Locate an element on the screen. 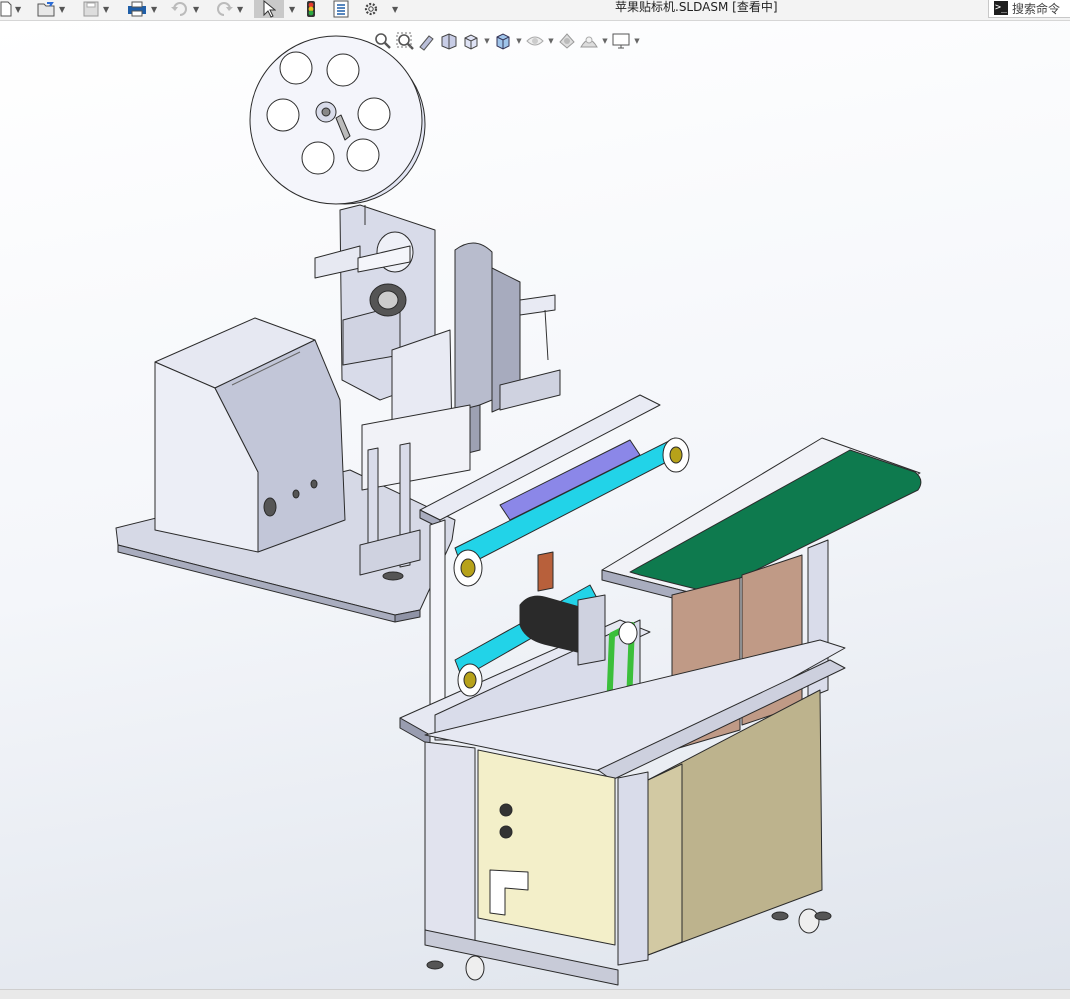 This screenshot has height=999, width=1070. redo-icon is located at coordinates (224, 9).